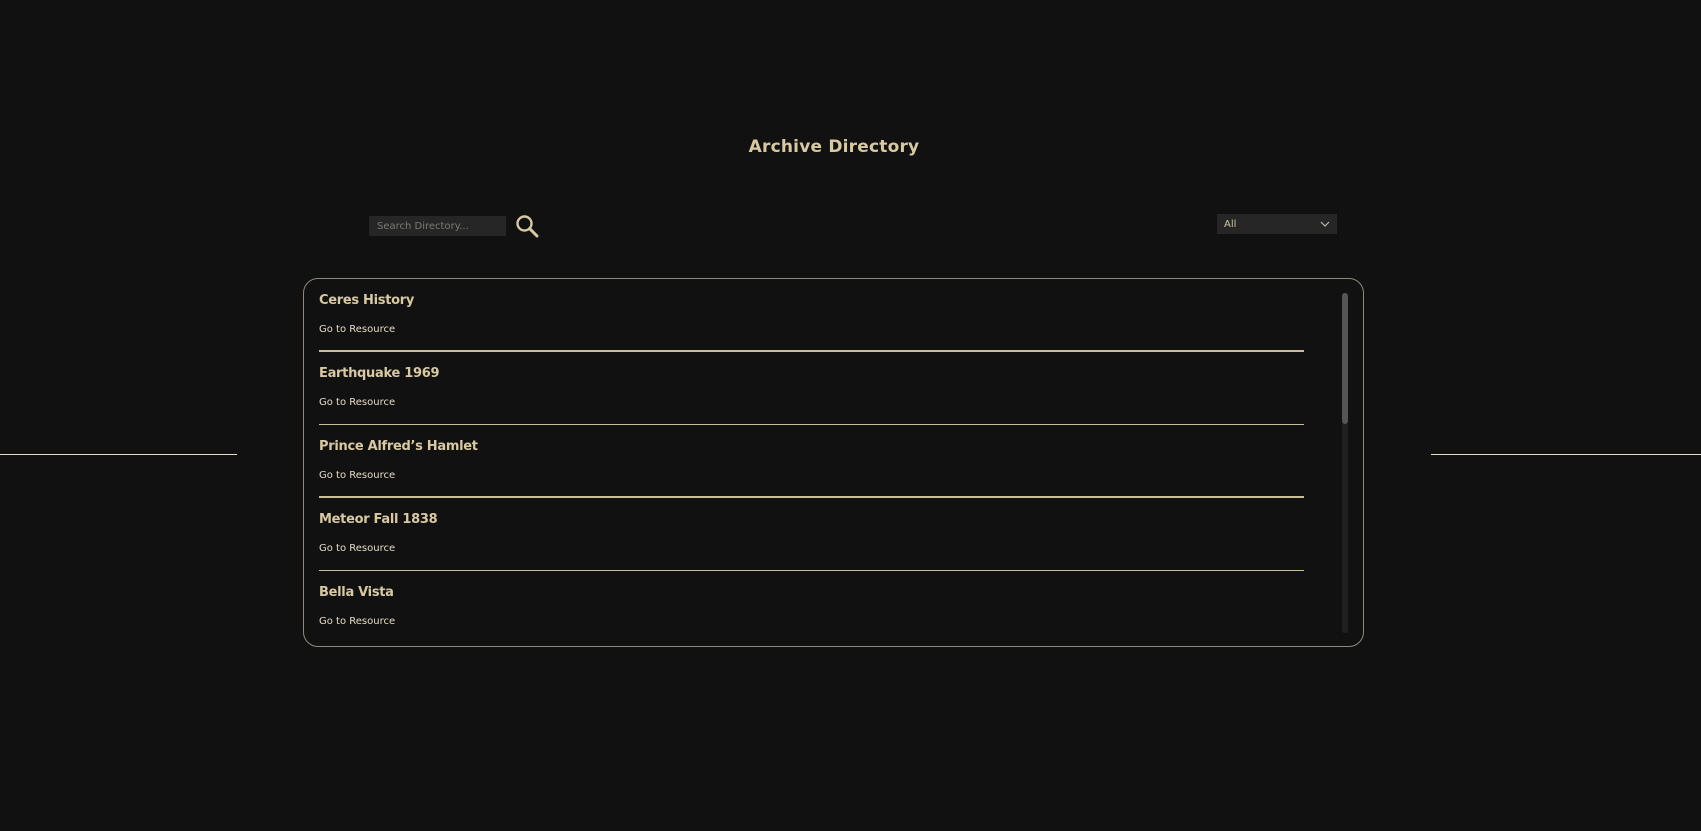 The image size is (1701, 831). Describe the element at coordinates (367, 300) in the screenshot. I see `entry-title: Ceres History` at that location.